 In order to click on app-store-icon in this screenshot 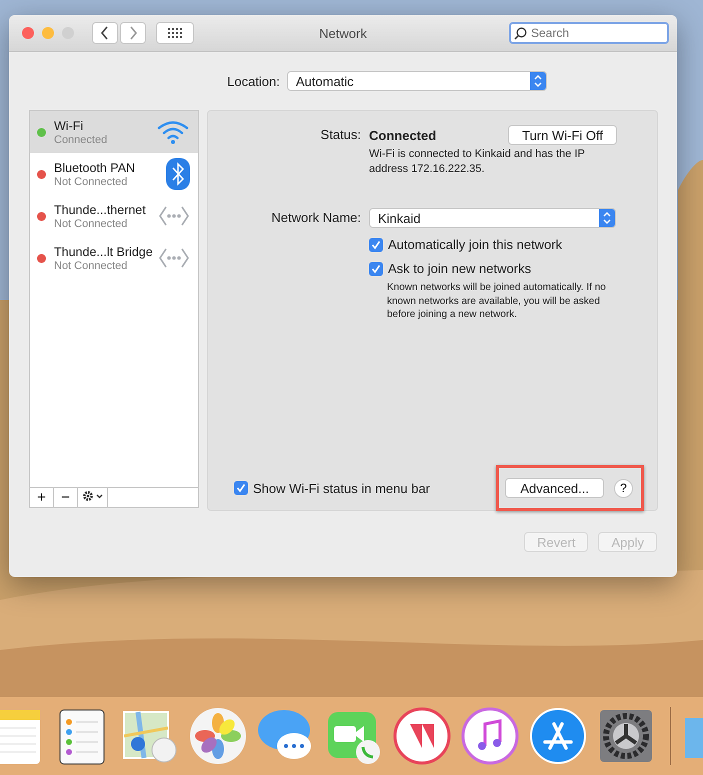, I will do `click(558, 736)`.